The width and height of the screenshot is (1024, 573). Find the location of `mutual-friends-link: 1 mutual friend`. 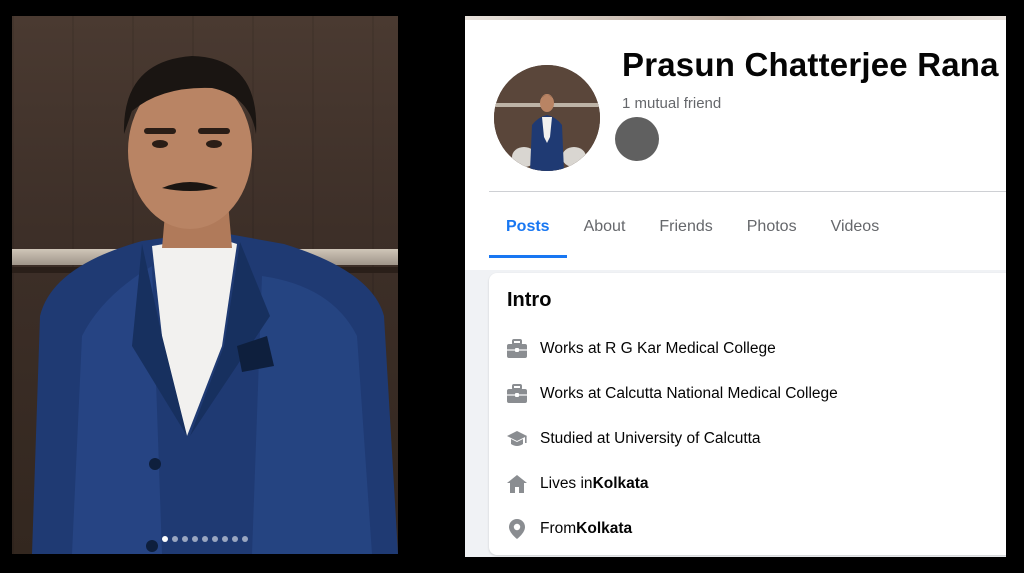

mutual-friends-link: 1 mutual friend is located at coordinates (671, 103).